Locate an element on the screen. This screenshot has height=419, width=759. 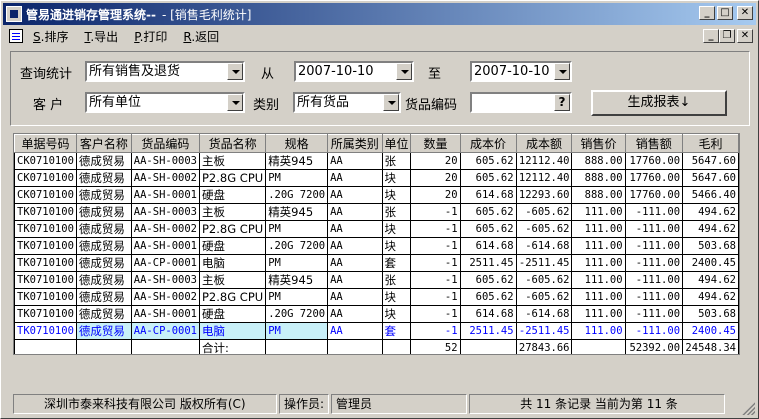
table-cell: 2400.45 is located at coordinates (710, 263).